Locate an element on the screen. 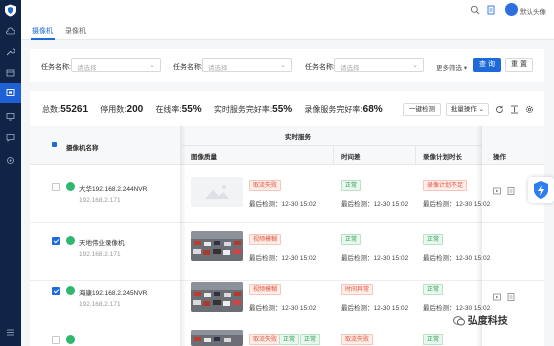 The width and height of the screenshot is (554, 346). record-value: 68% is located at coordinates (372, 109).